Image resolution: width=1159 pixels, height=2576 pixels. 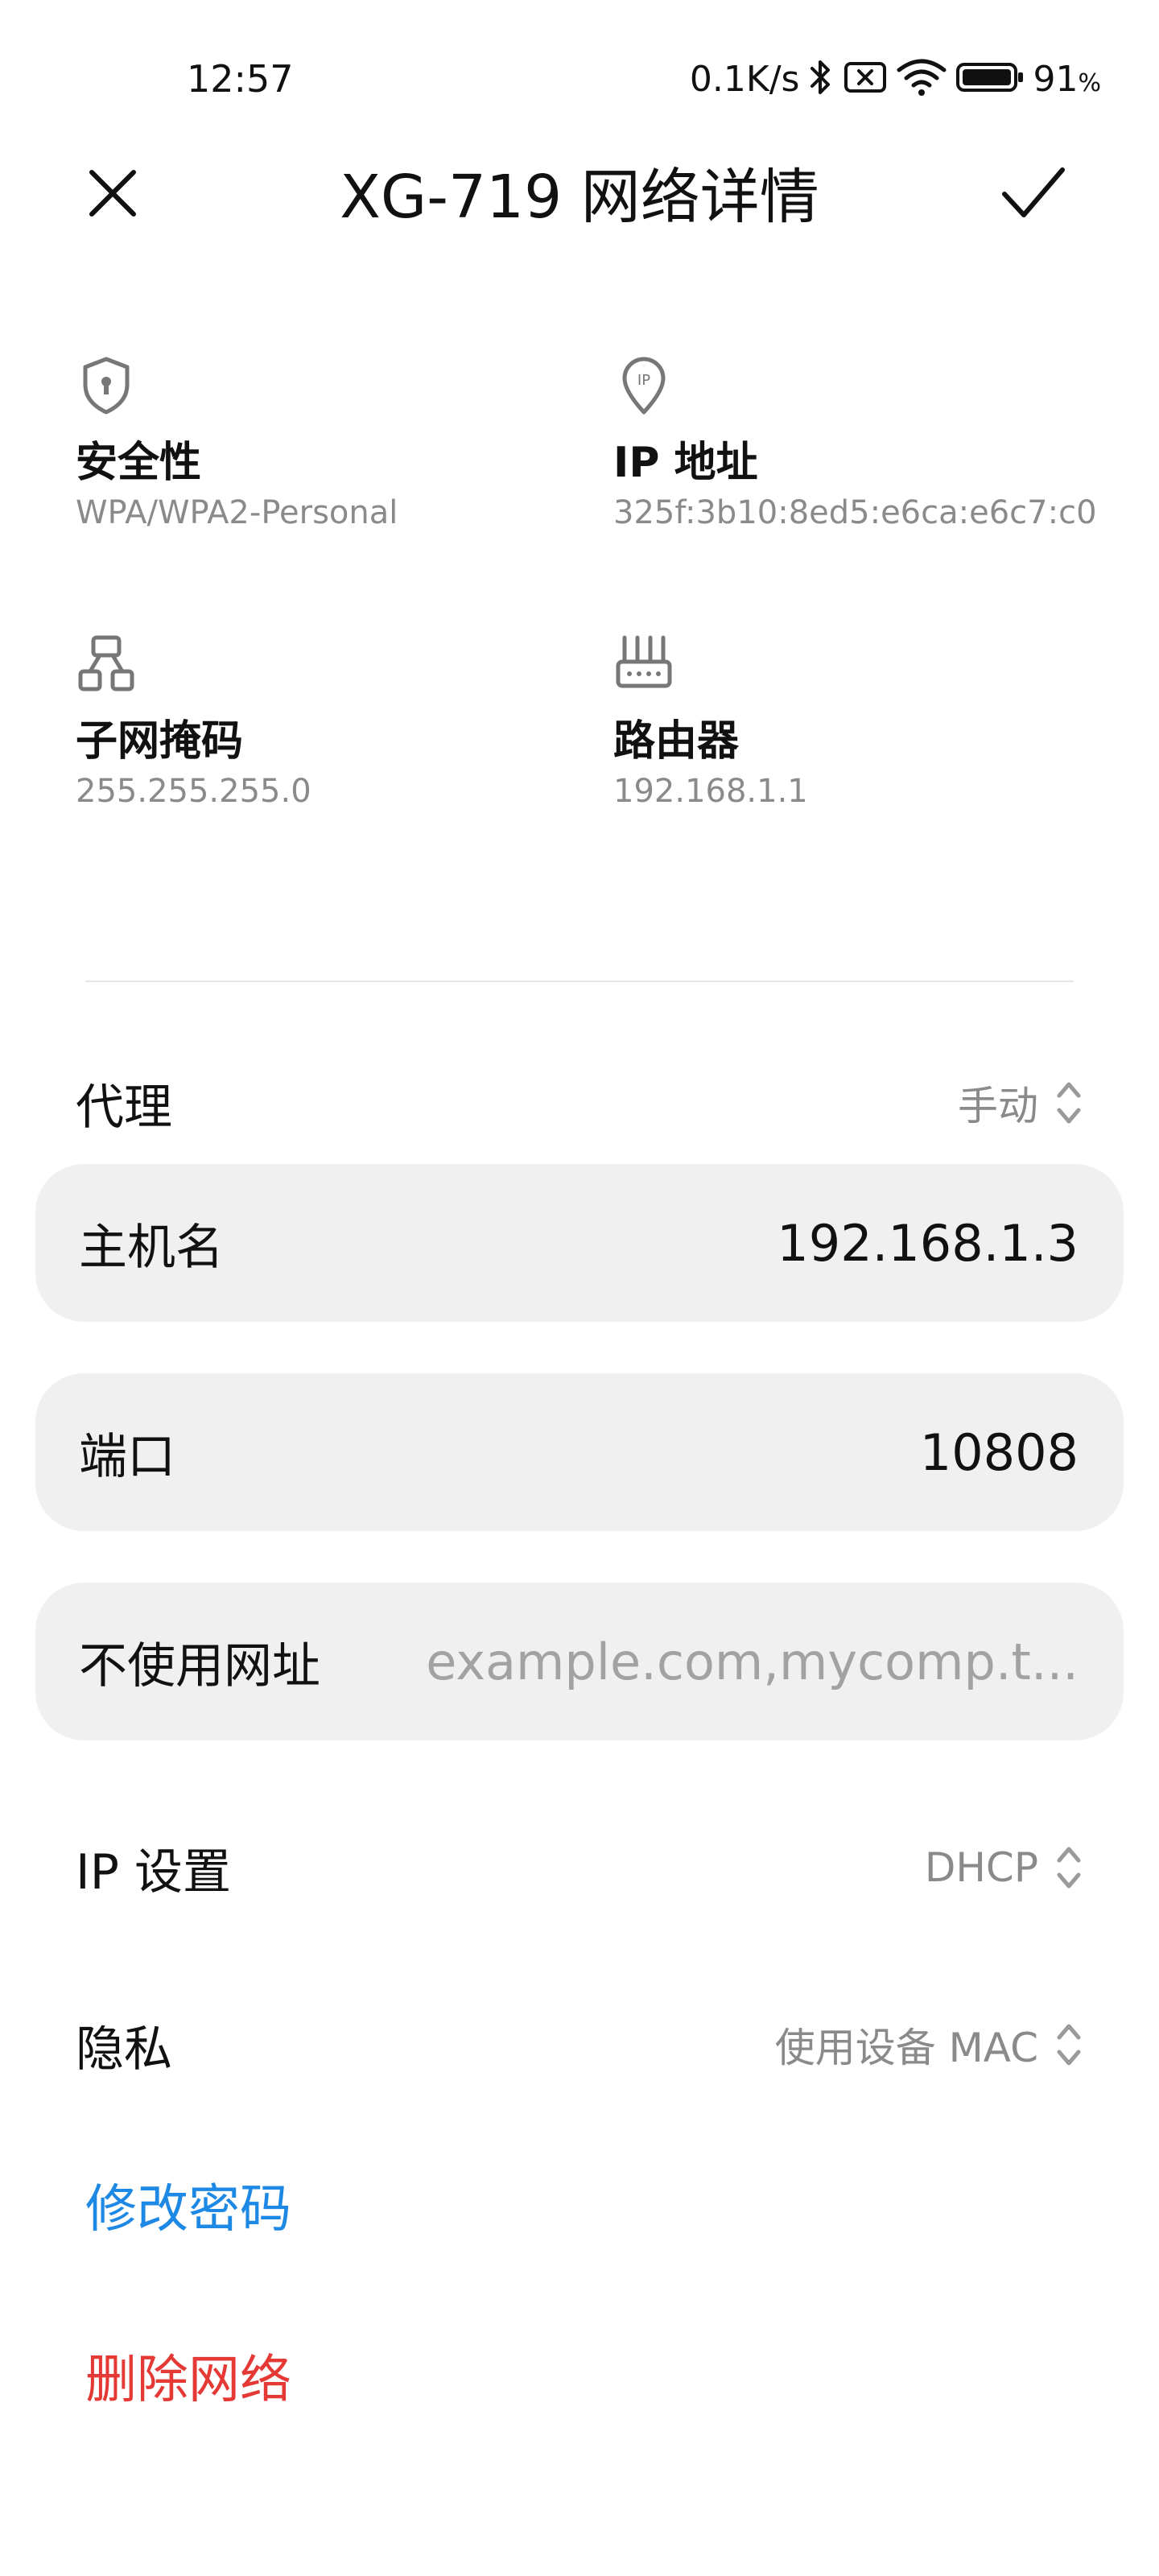 What do you see at coordinates (139, 463) in the screenshot?
I see `security-label: 安全性` at bounding box center [139, 463].